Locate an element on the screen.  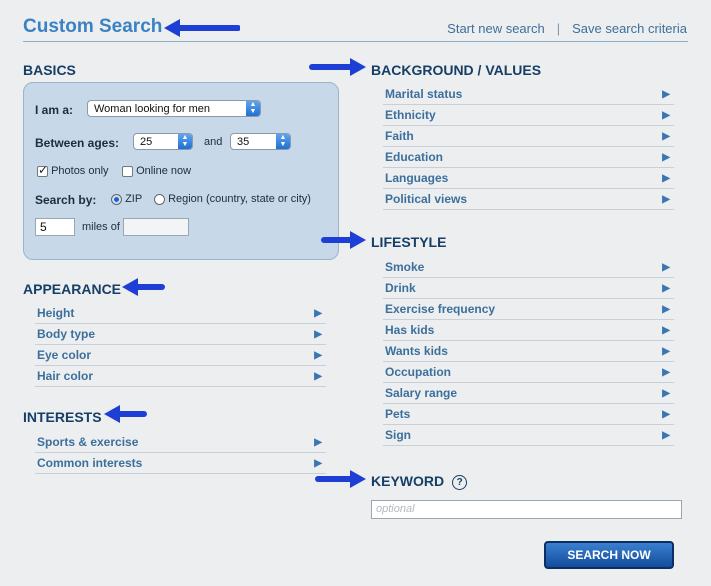
lifestyle-row-label: Salary range is located at coordinates (421, 393).